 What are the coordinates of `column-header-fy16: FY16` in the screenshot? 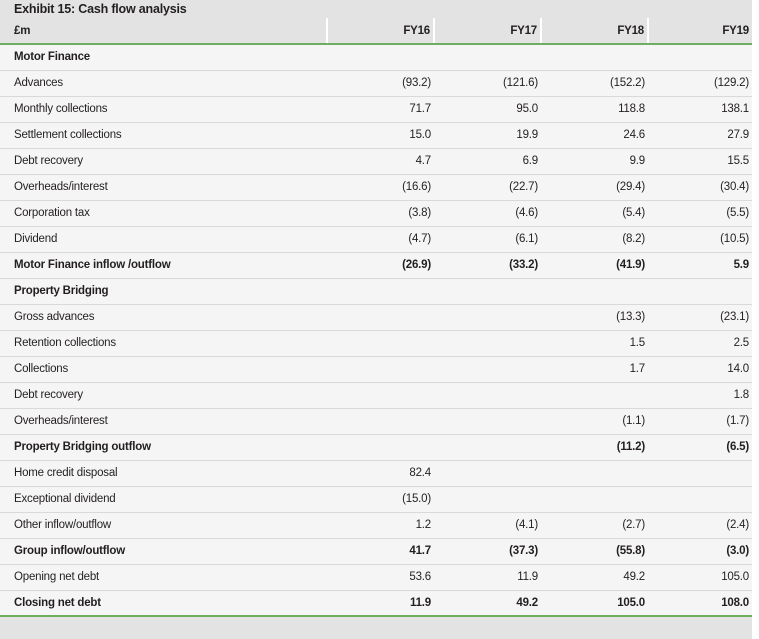 It's located at (380, 31).